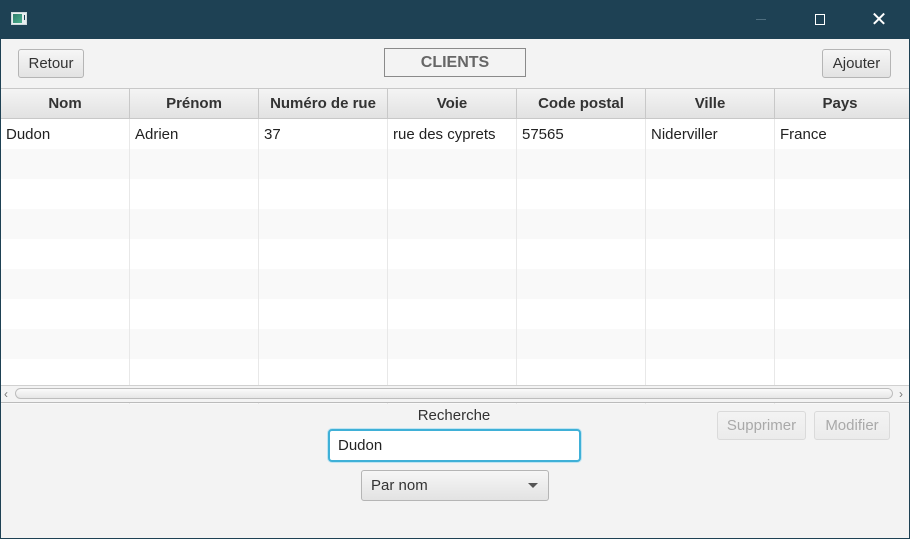 The image size is (910, 539). Describe the element at coordinates (581, 103) in the screenshot. I see `column-header-code-postal: Code postal` at that location.